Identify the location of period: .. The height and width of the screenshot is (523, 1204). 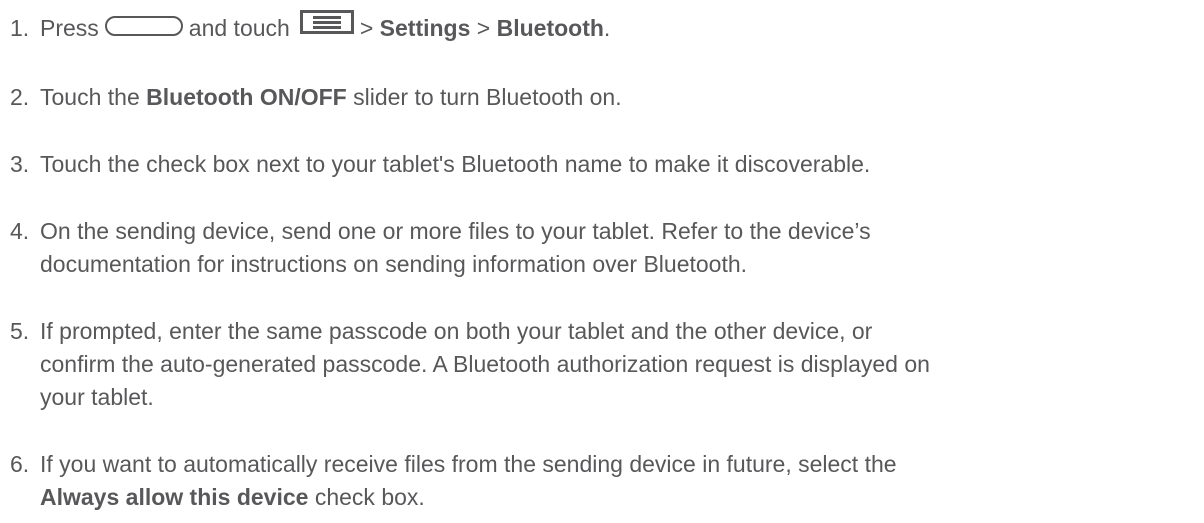
(607, 28).